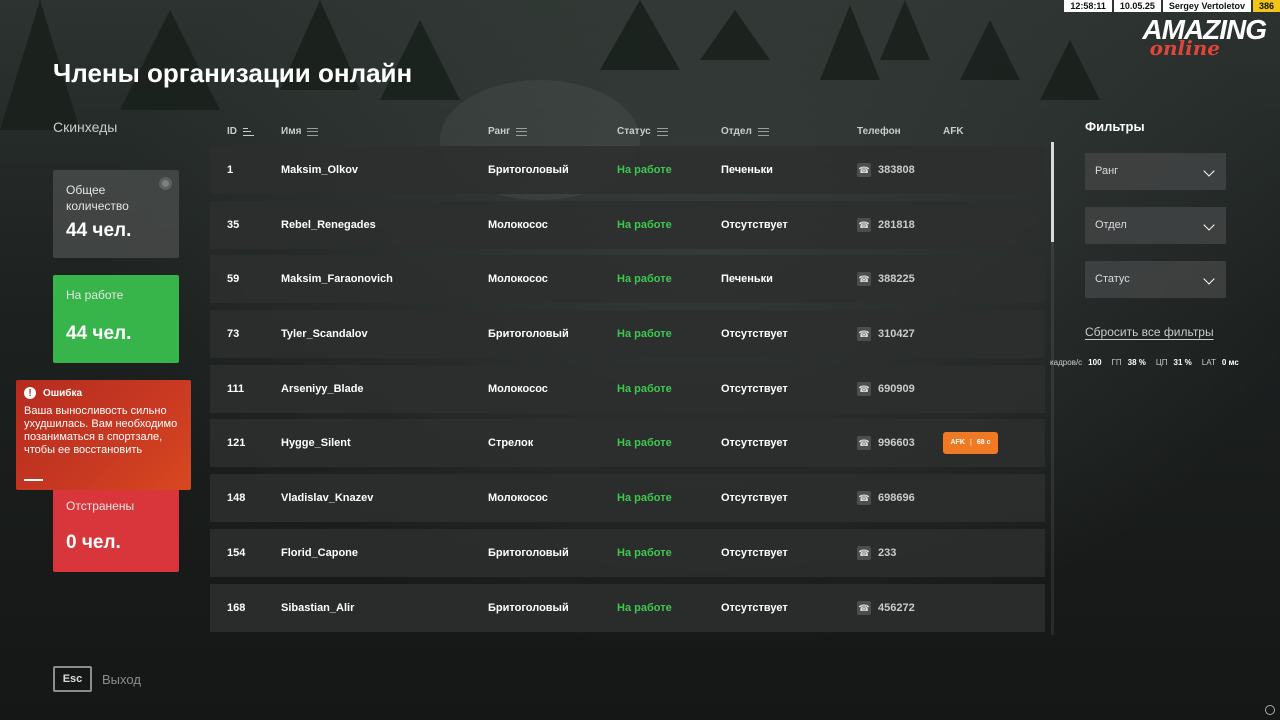  I want to click on member-phone-number: 996603, so click(896, 443).